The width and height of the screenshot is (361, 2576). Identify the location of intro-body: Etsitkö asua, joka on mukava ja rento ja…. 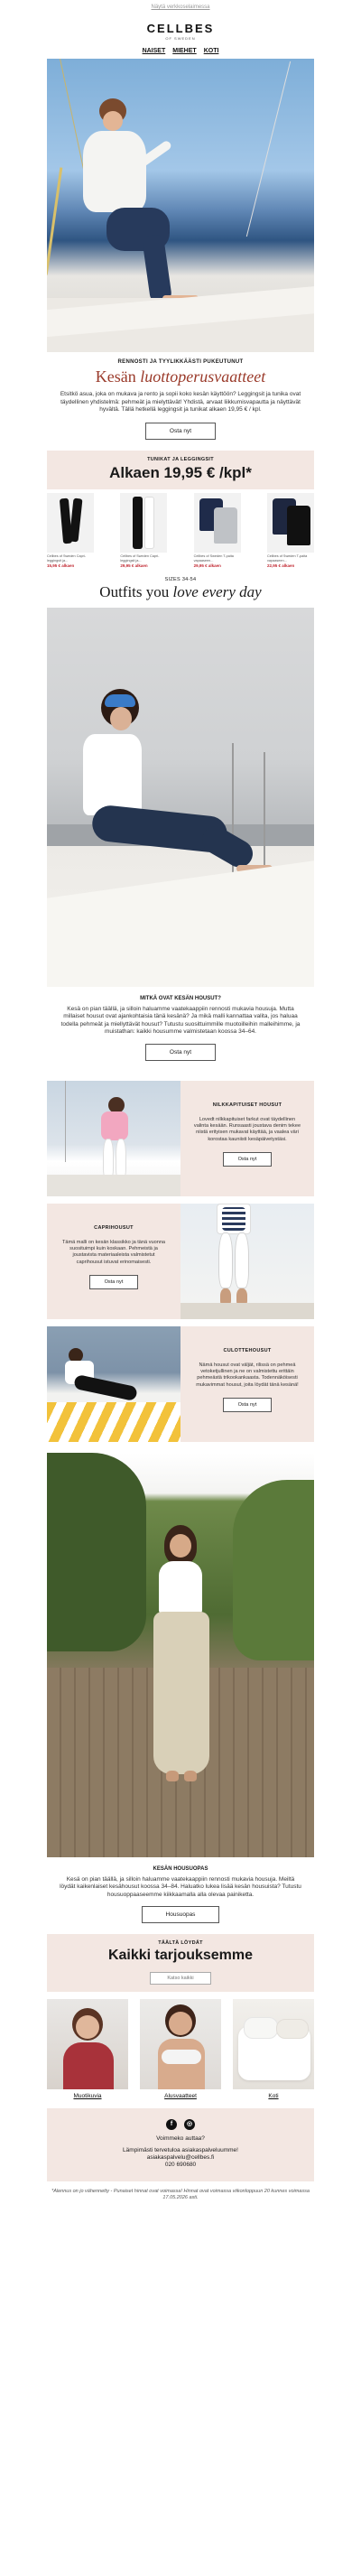
(180, 402).